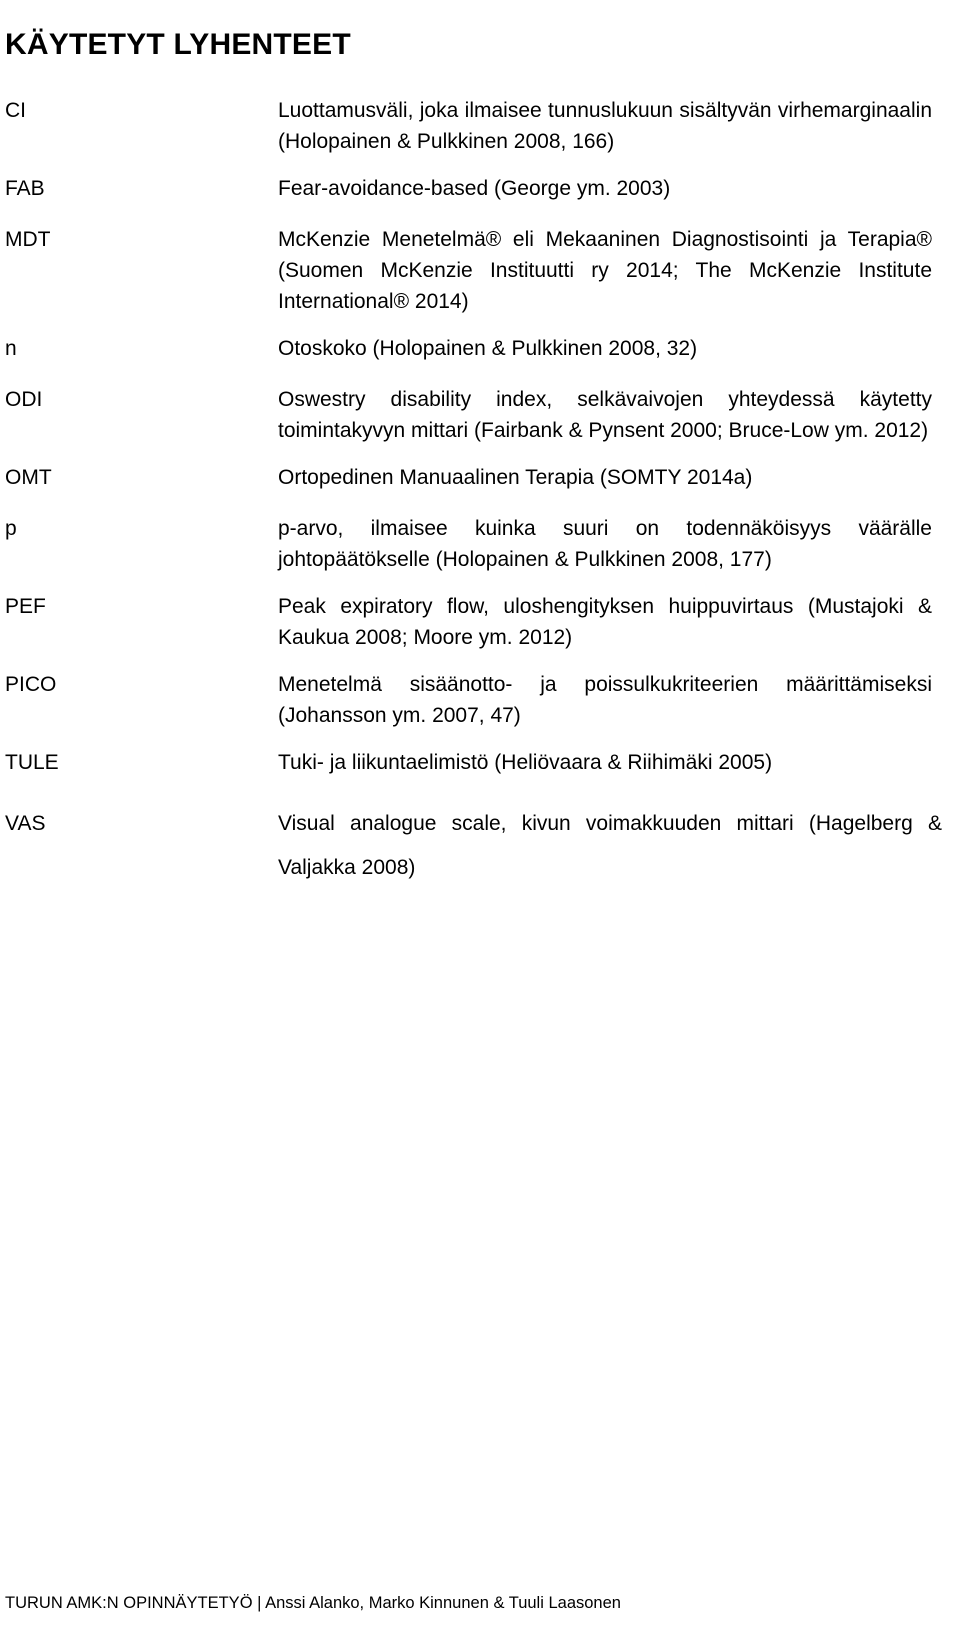 This screenshot has width=960, height=1630. Describe the element at coordinates (25, 606) in the screenshot. I see `abbreviation-term: PEF` at that location.